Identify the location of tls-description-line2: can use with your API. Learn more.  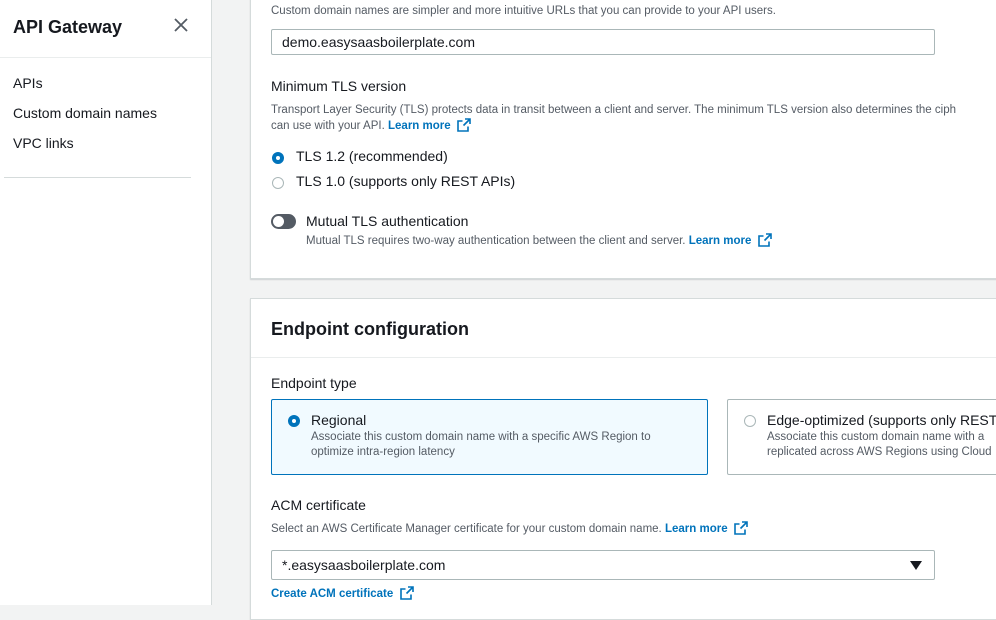
(371, 126).